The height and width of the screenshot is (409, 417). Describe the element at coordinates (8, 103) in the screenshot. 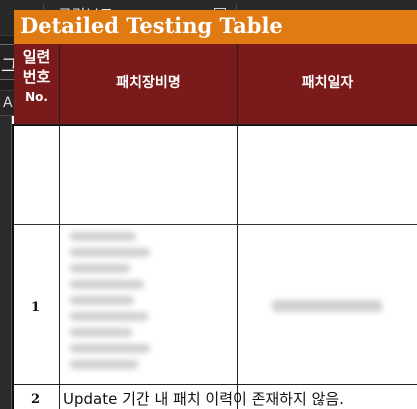

I see `column-header-a: A` at that location.